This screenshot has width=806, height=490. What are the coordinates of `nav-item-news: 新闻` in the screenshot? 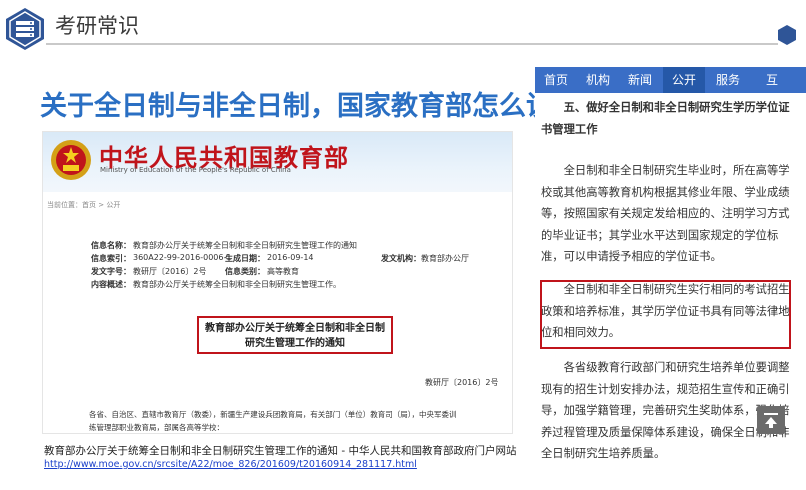 It's located at (640, 80).